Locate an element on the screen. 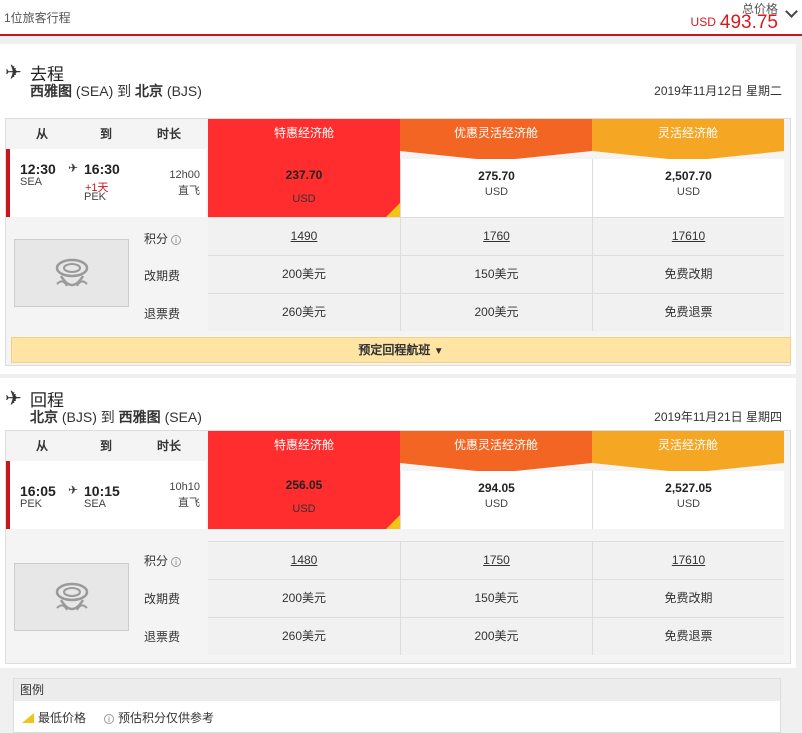 The height and width of the screenshot is (733, 802). points-value: 1480 is located at coordinates (304, 560).